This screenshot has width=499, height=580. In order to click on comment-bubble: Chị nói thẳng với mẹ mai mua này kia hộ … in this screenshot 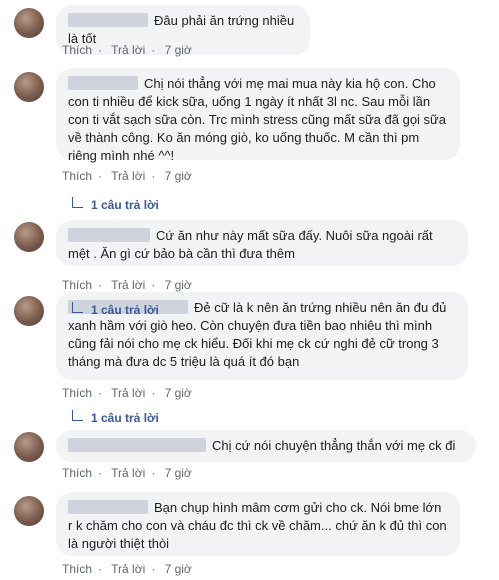, I will do `click(258, 115)`.